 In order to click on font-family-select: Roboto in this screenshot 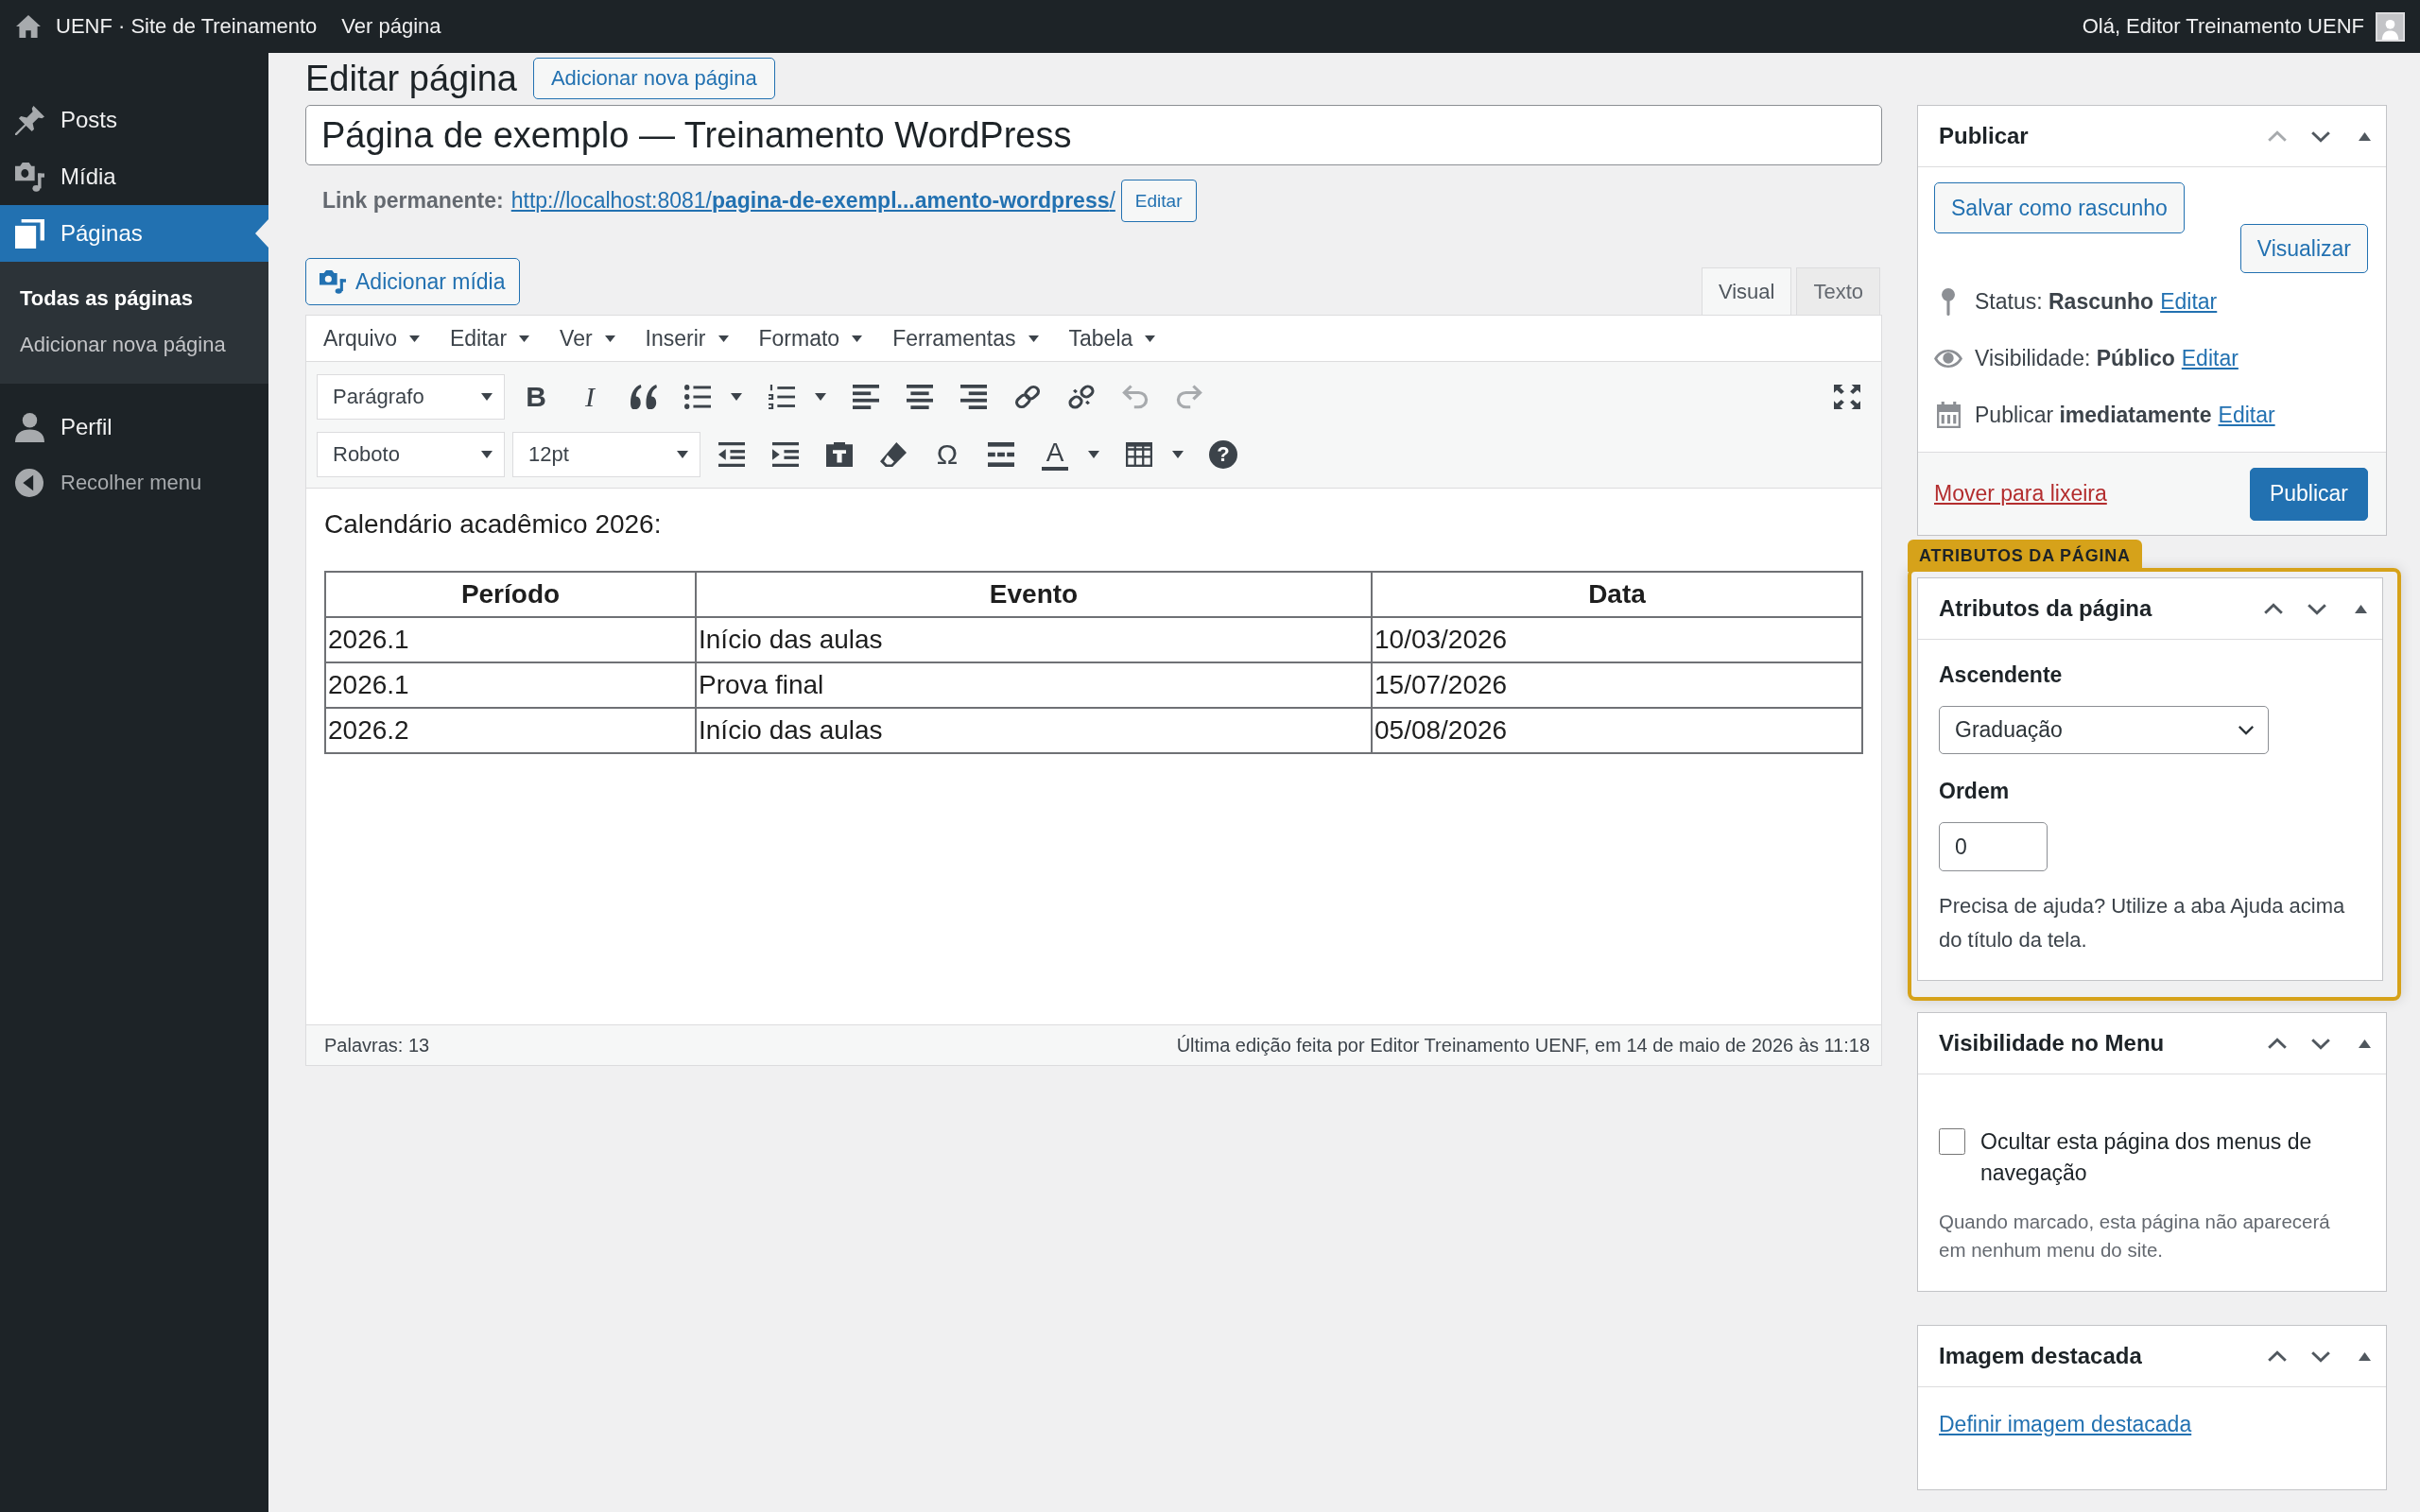, I will do `click(411, 454)`.